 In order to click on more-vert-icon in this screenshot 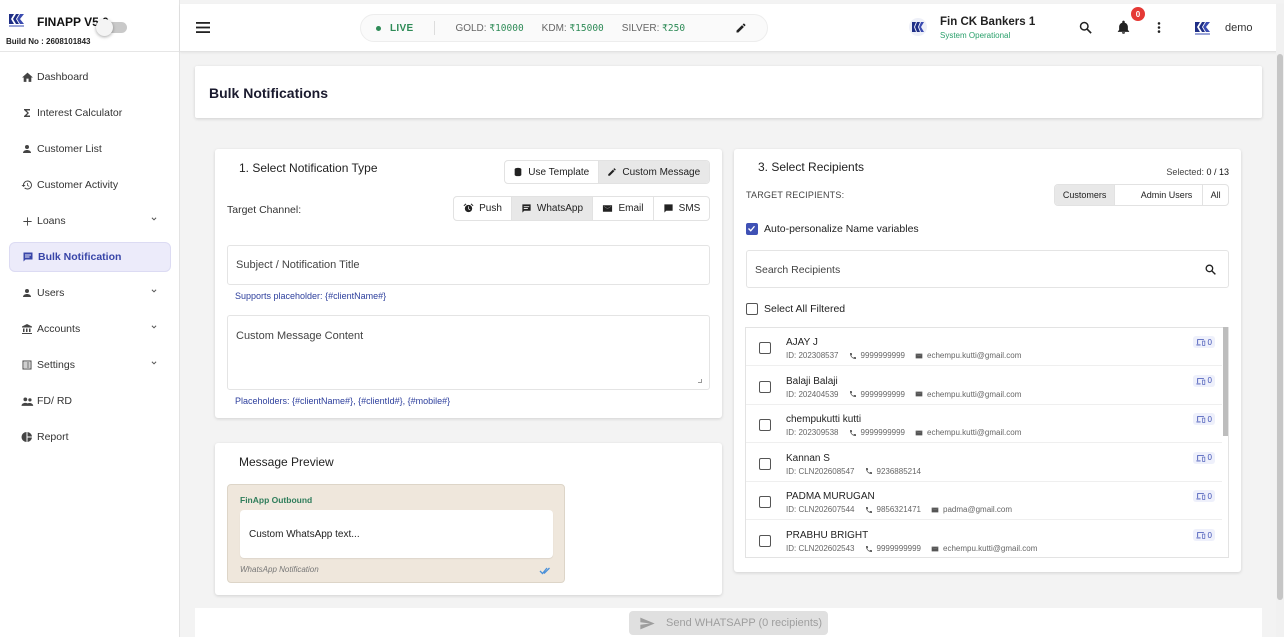, I will do `click(1159, 29)`.